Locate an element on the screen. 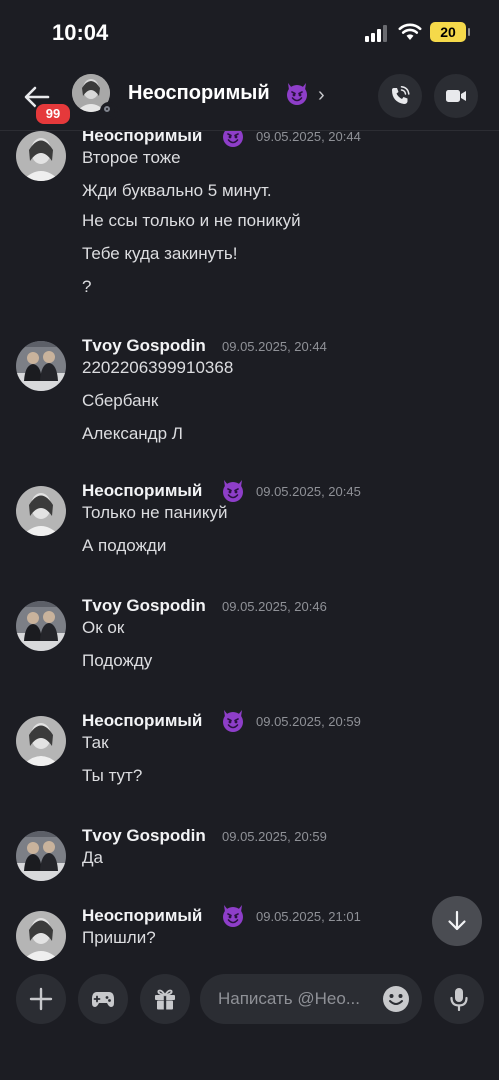 The width and height of the screenshot is (499, 1080). channel-header: 99 Неоспоримый › is located at coordinates (249, 98).